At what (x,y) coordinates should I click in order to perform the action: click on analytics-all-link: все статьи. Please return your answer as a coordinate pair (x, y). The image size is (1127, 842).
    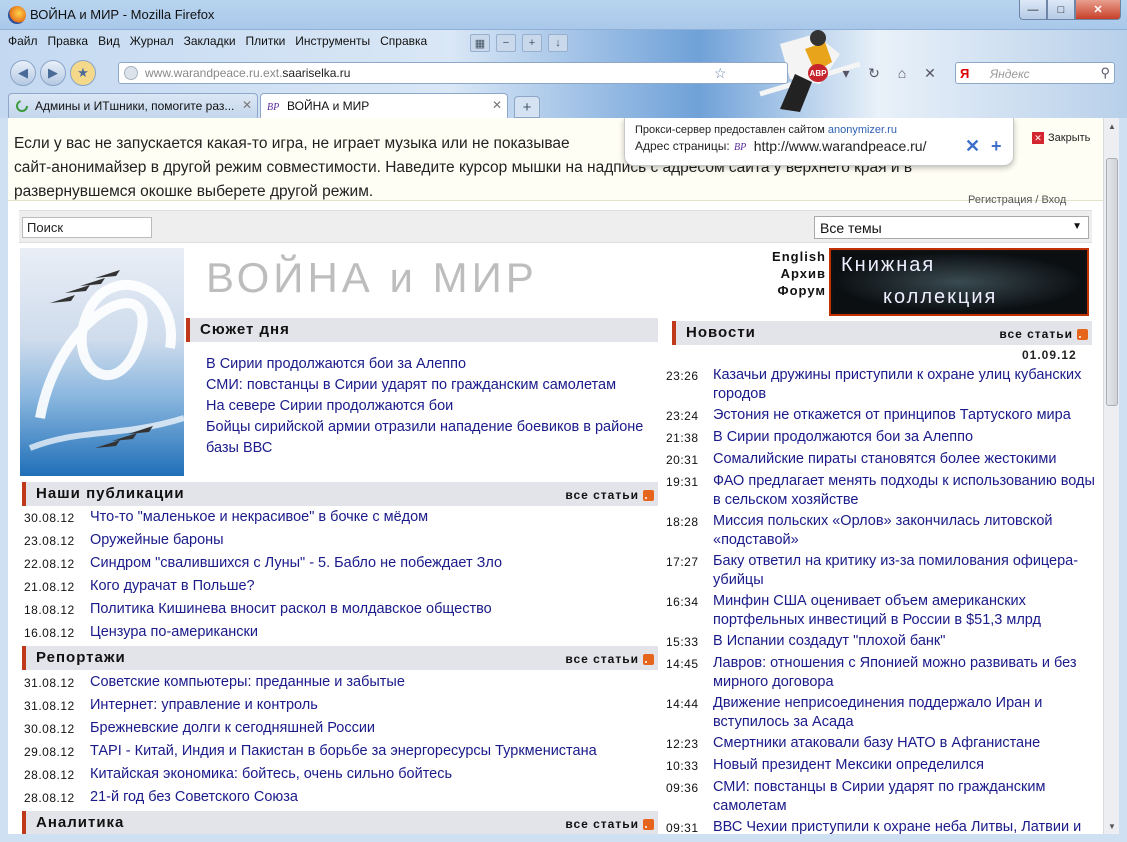
    Looking at the image, I should click on (609, 824).